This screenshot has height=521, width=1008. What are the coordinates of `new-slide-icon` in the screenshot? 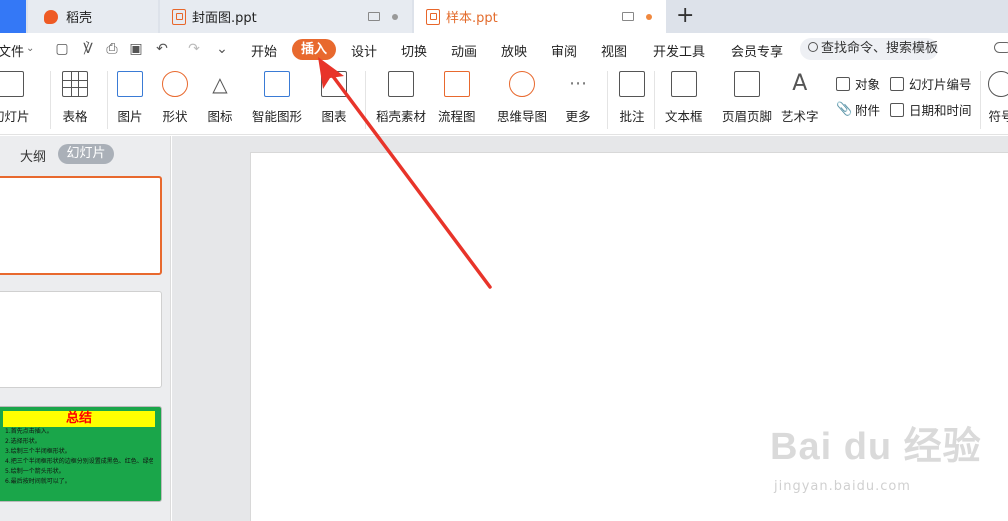 It's located at (12, 84).